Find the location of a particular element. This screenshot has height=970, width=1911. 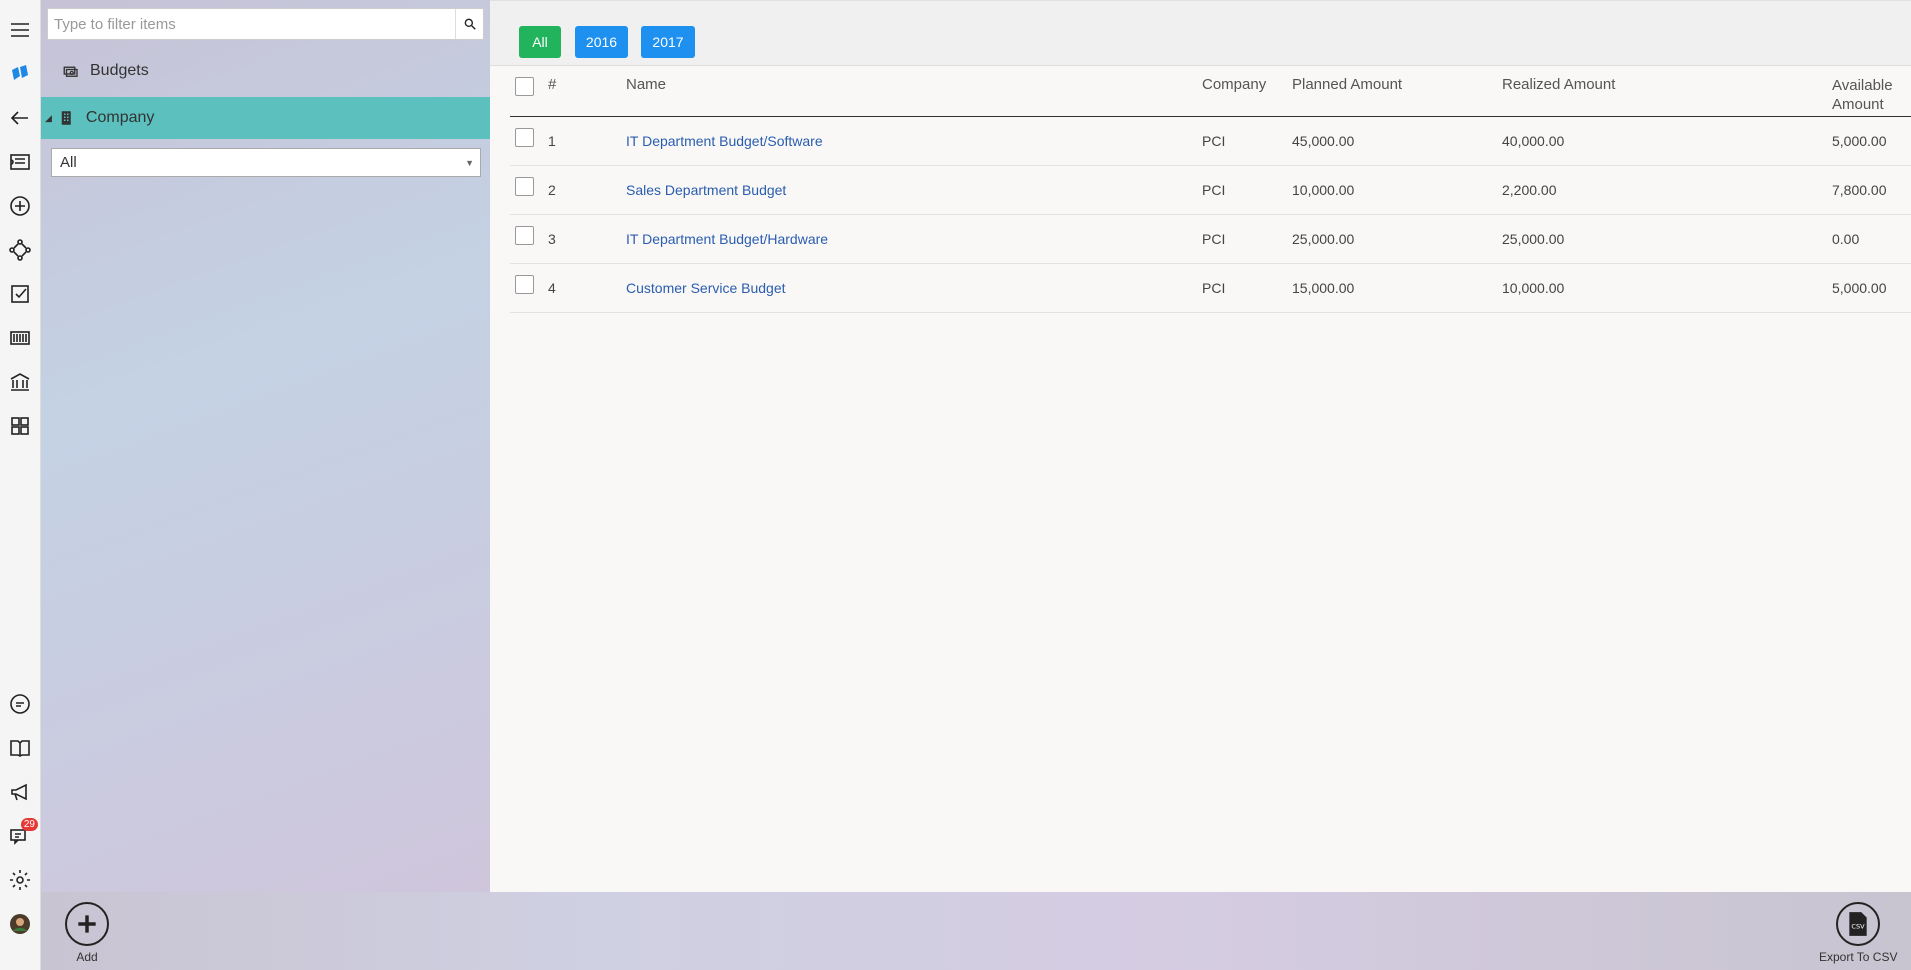

row-number: 1 is located at coordinates (552, 141).